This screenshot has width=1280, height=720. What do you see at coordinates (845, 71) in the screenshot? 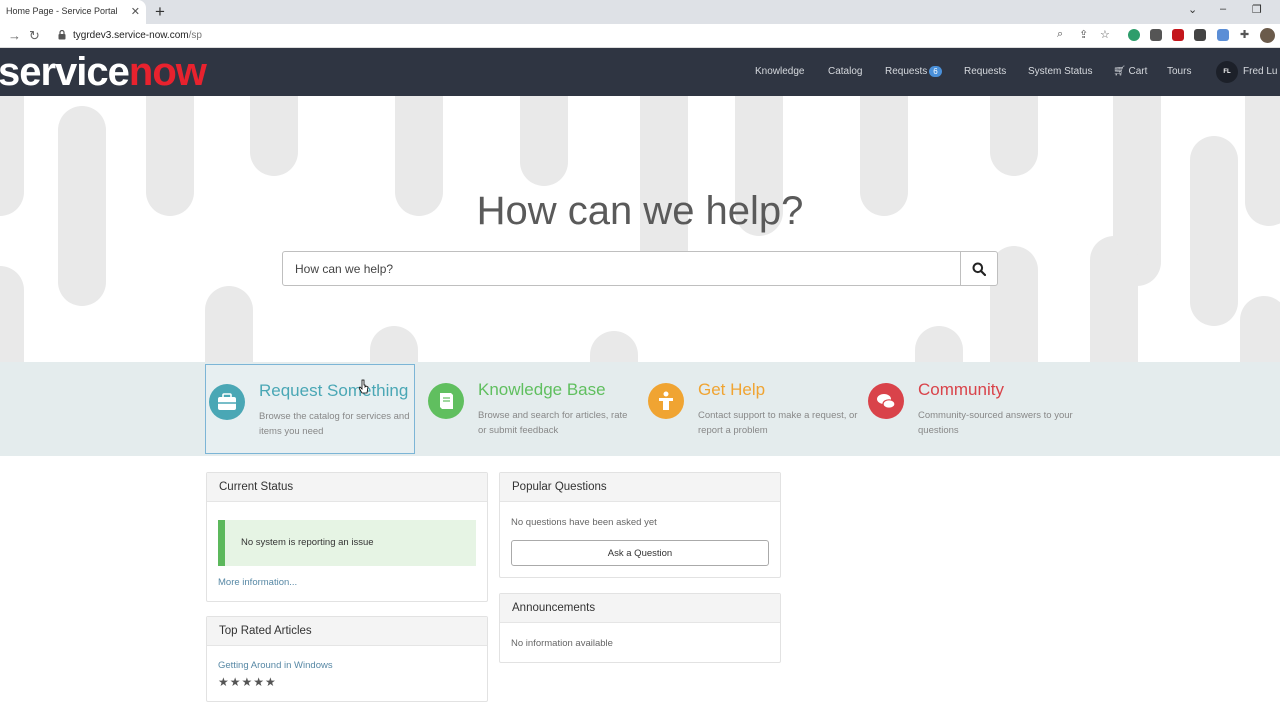
I see `nav-catalog: Catalog` at bounding box center [845, 71].